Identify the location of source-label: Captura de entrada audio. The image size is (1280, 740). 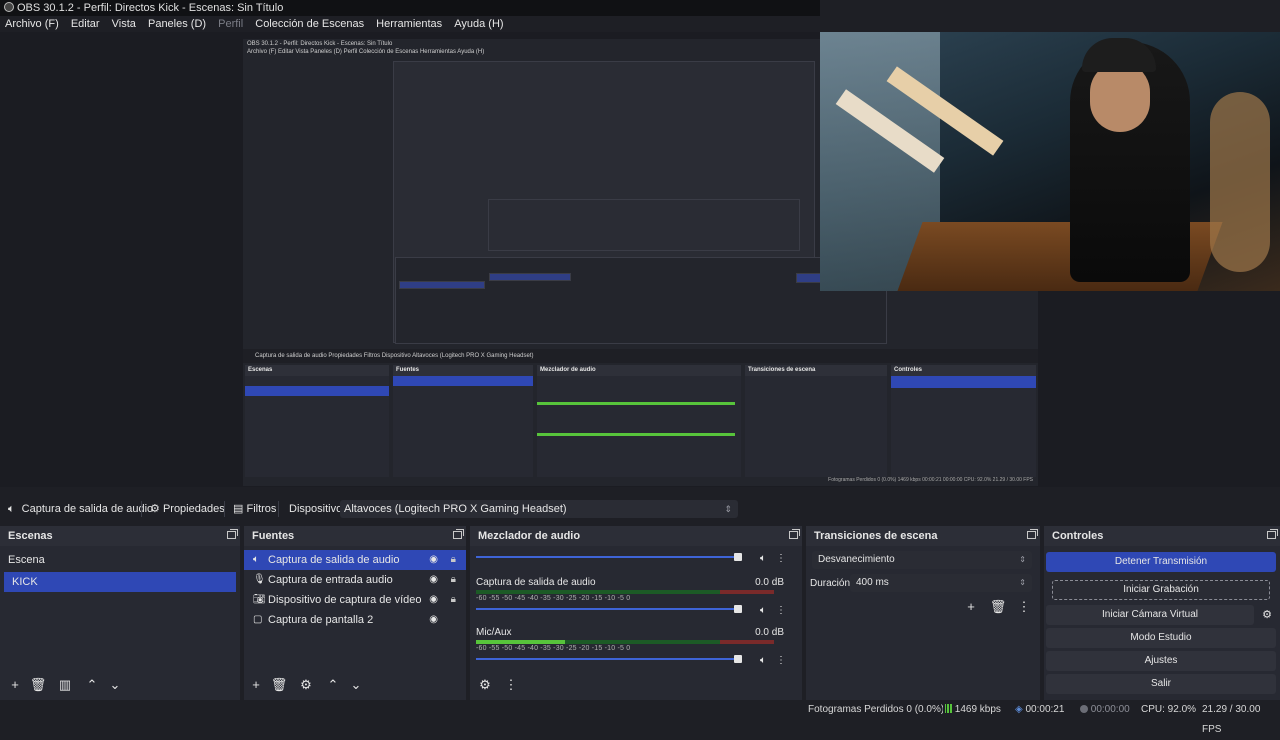
(330, 580).